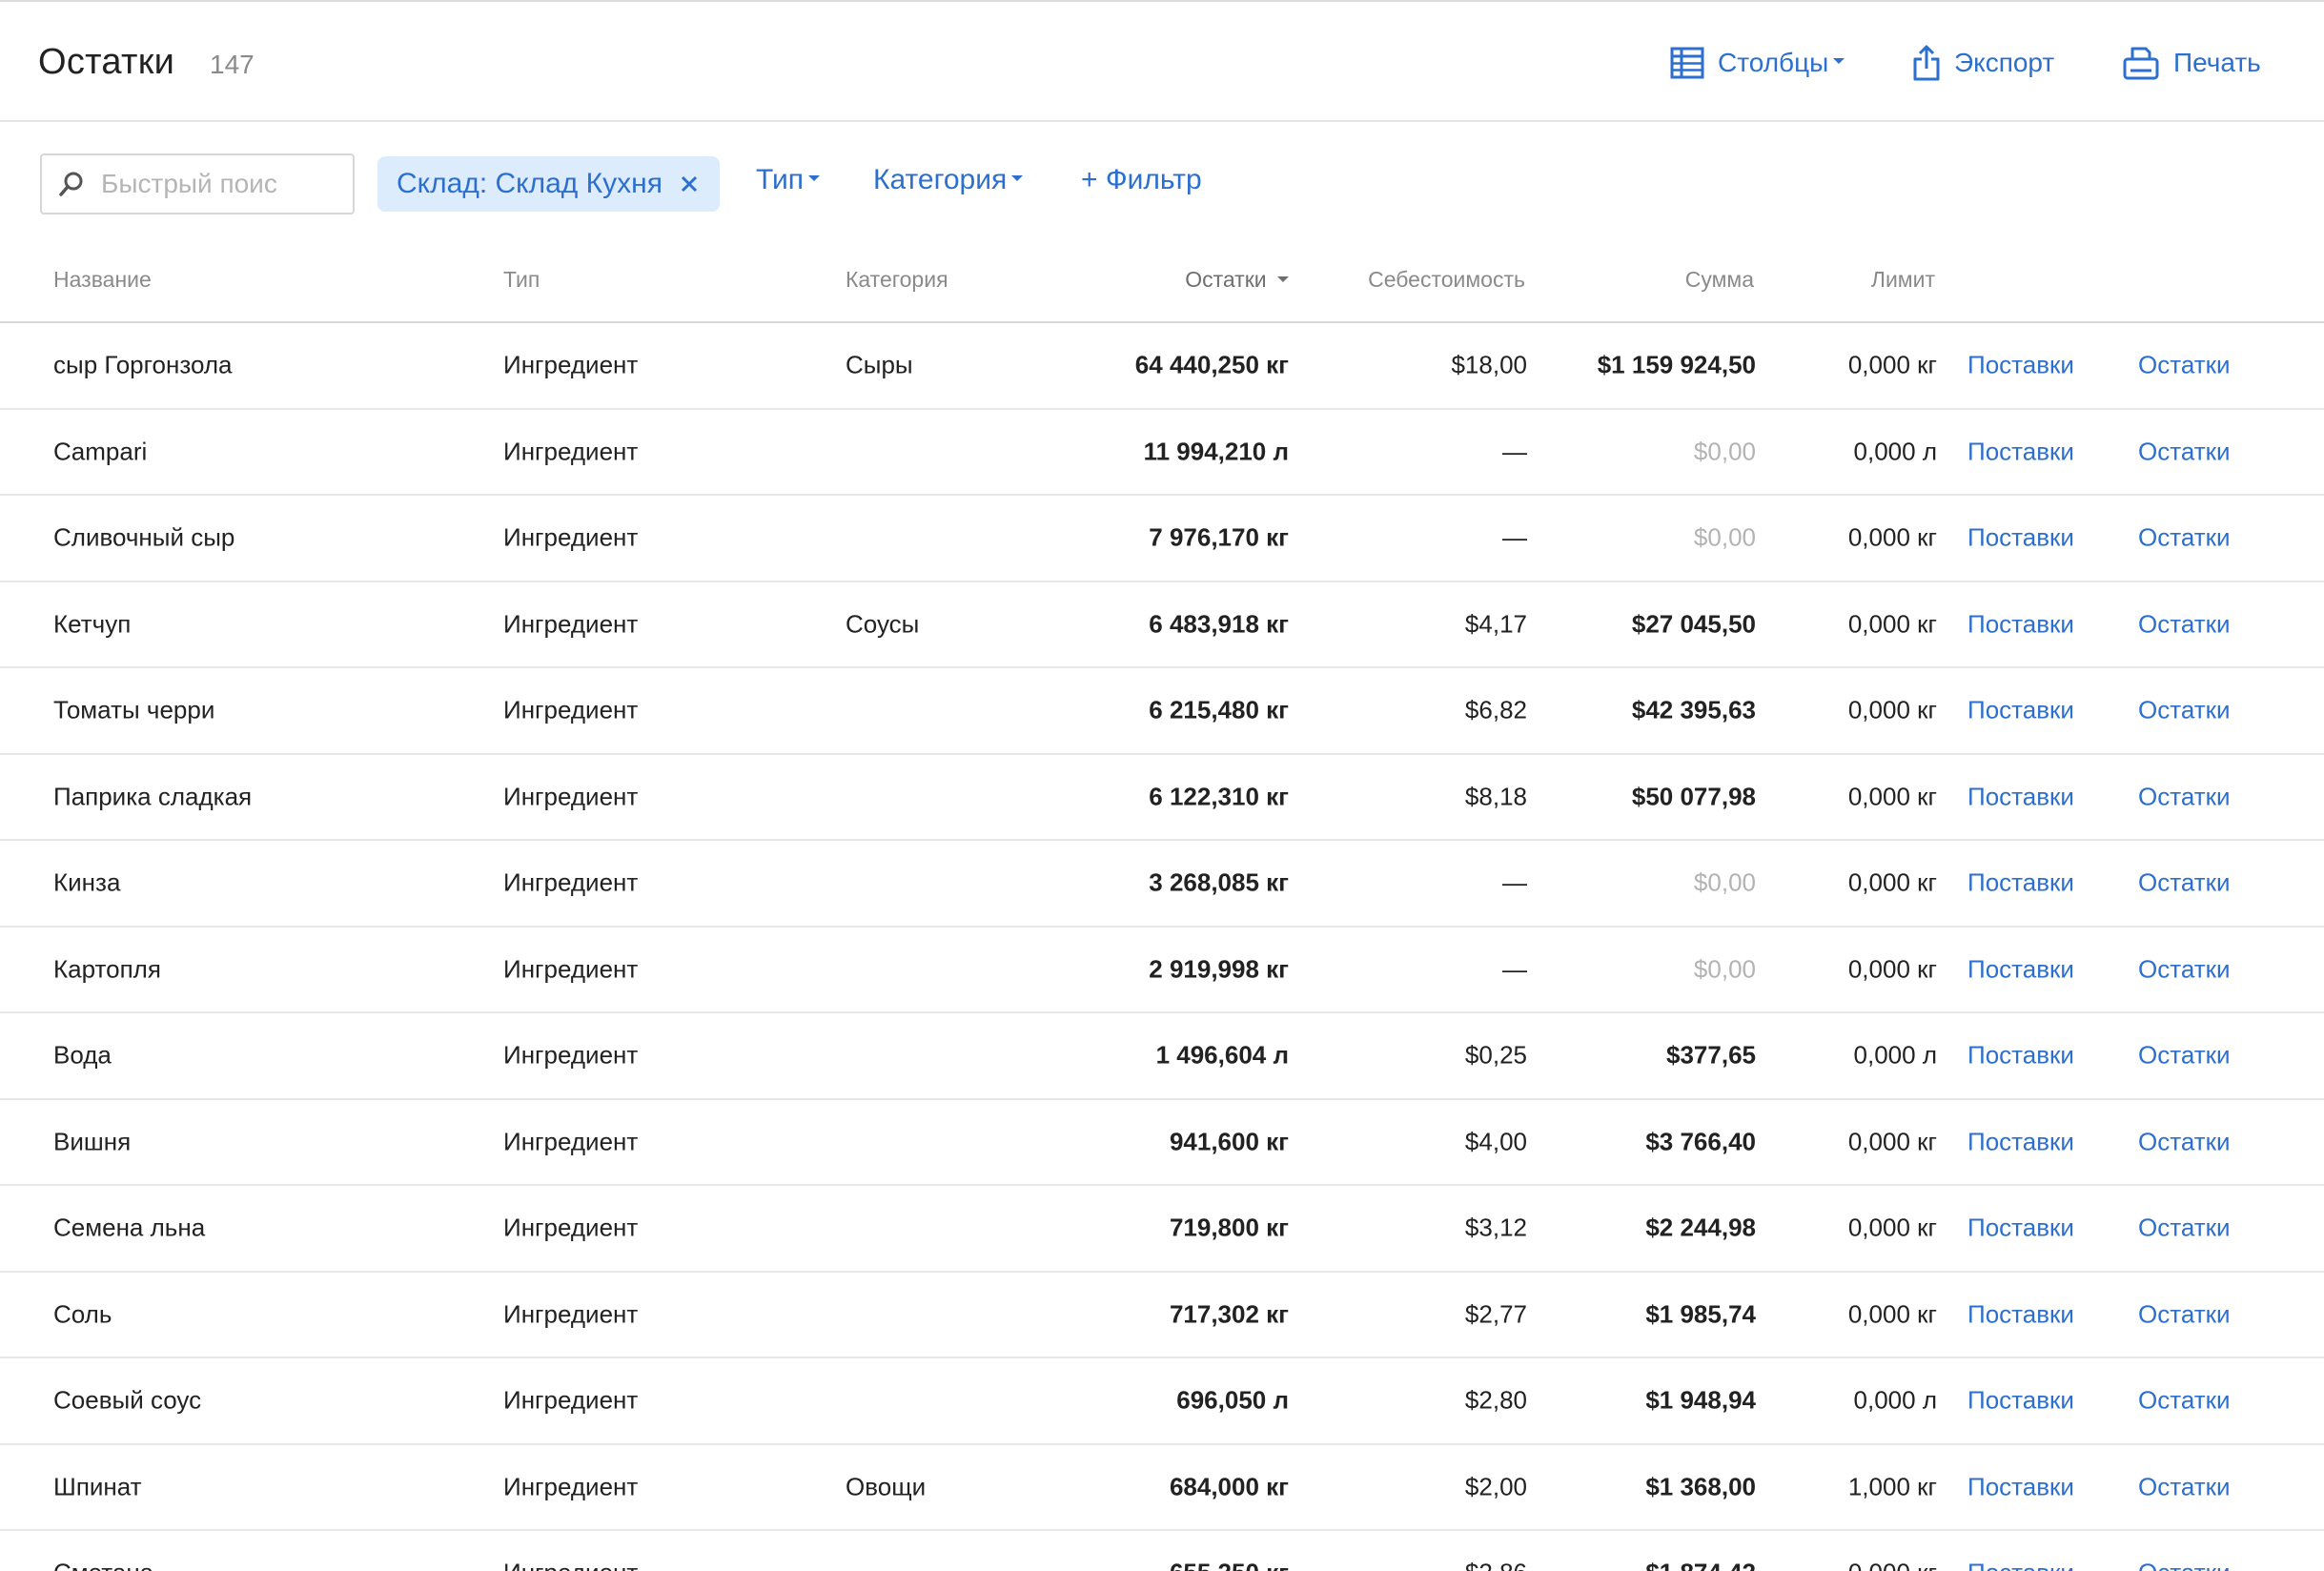 The width and height of the screenshot is (2324, 1571). I want to click on quick-search, so click(197, 183).